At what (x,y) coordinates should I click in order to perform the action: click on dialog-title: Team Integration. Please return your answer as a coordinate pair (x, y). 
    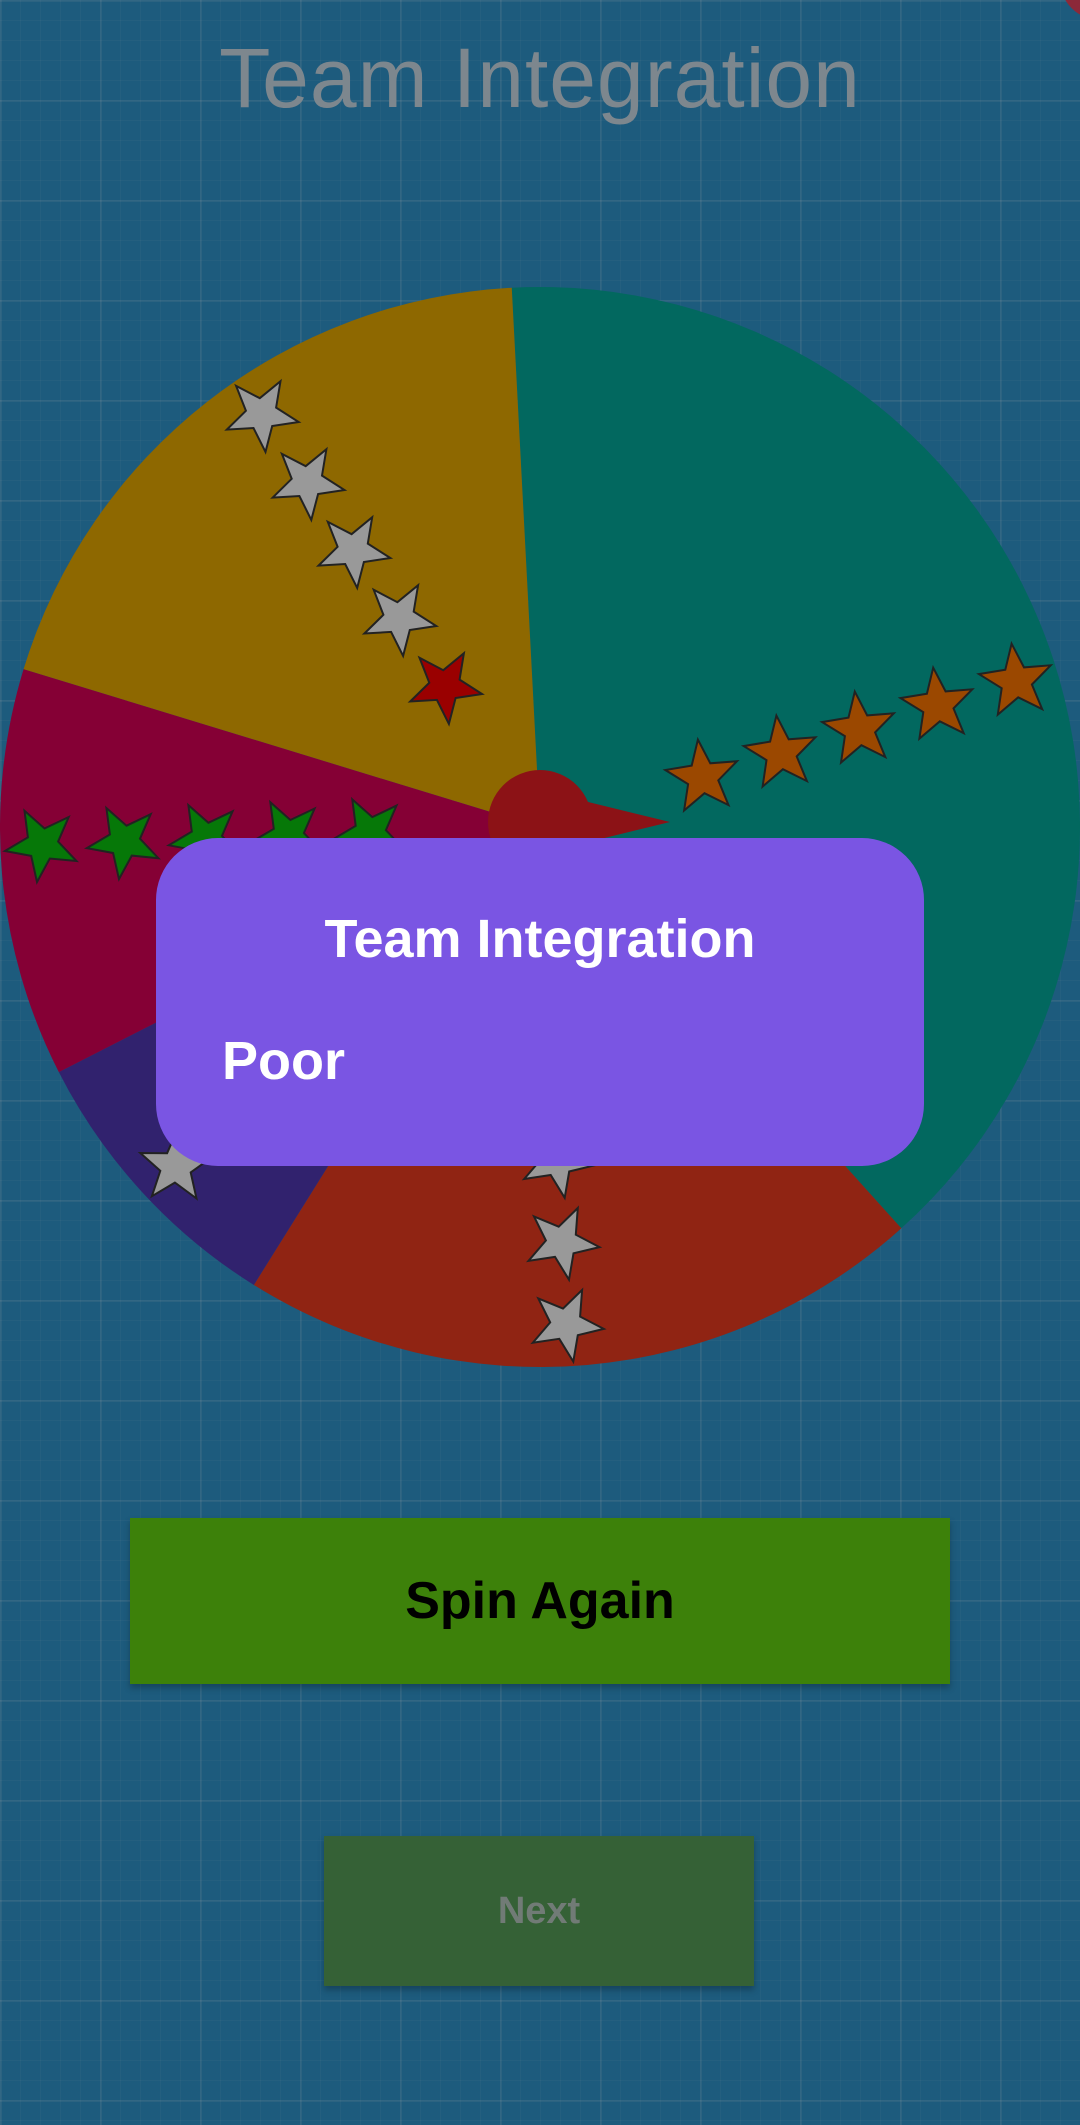
    Looking at the image, I should click on (540, 939).